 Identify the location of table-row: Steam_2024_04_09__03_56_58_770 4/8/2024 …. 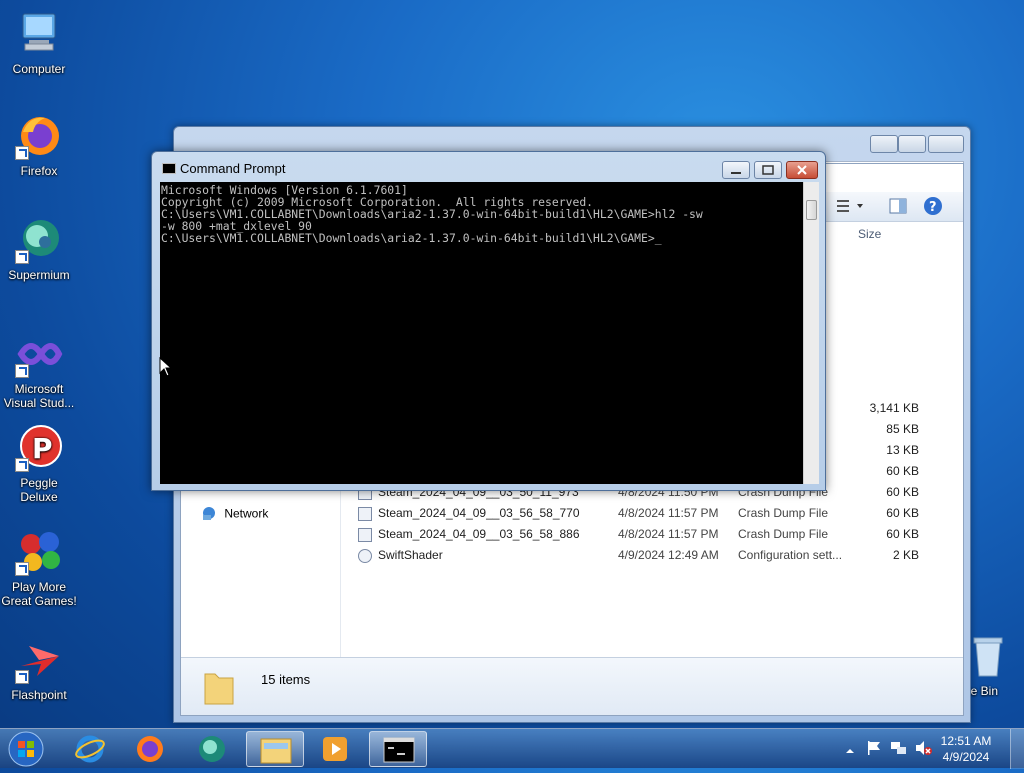
(652, 513).